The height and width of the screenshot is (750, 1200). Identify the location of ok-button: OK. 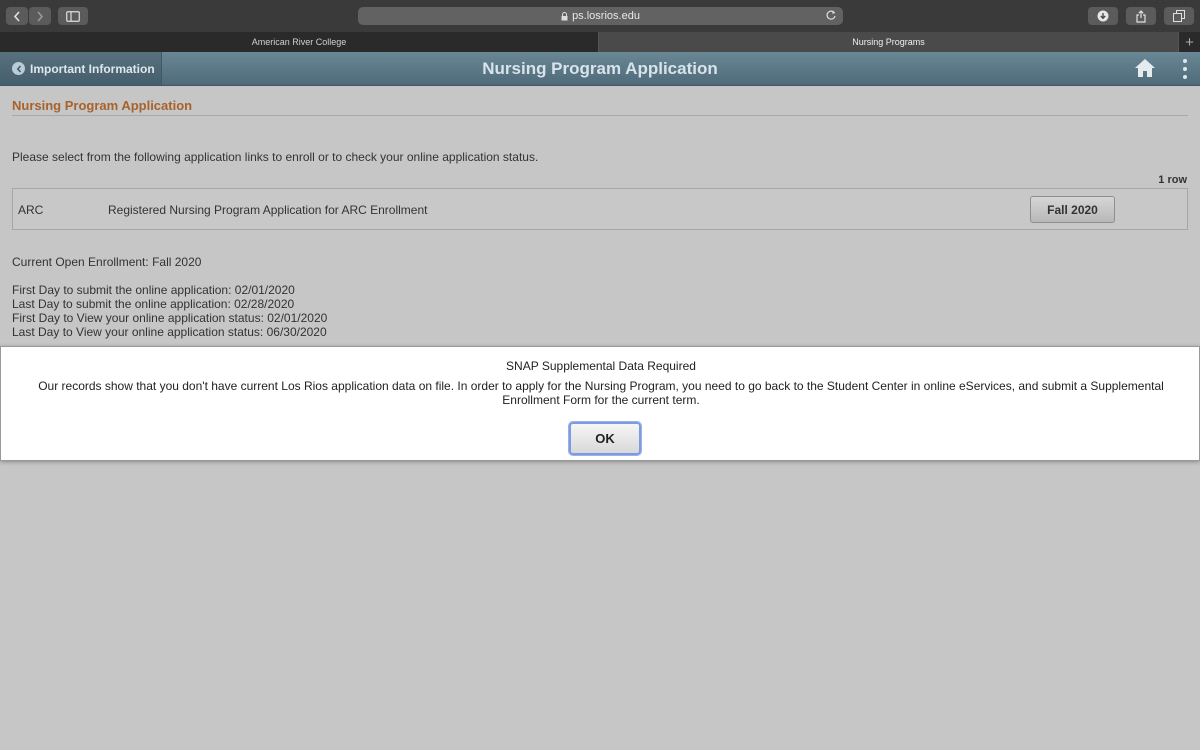
(605, 438).